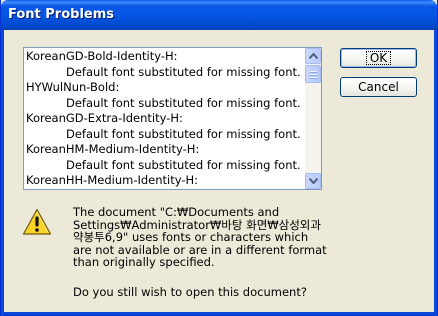  What do you see at coordinates (144, 262) in the screenshot?
I see `message-line: than originally specified.` at bounding box center [144, 262].